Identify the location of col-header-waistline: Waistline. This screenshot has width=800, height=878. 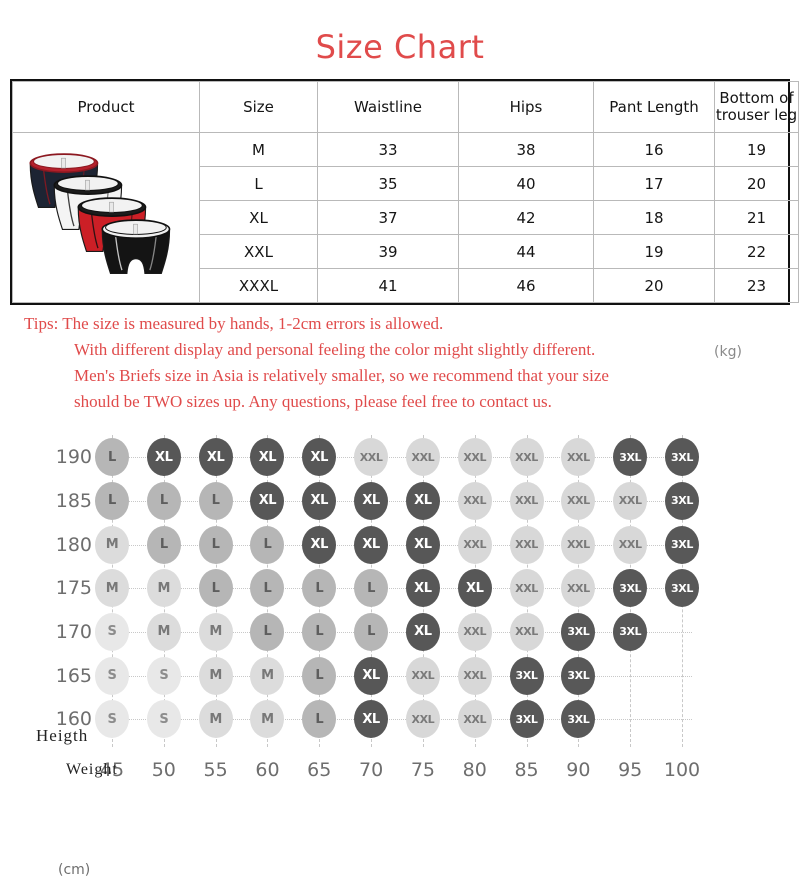
(388, 107).